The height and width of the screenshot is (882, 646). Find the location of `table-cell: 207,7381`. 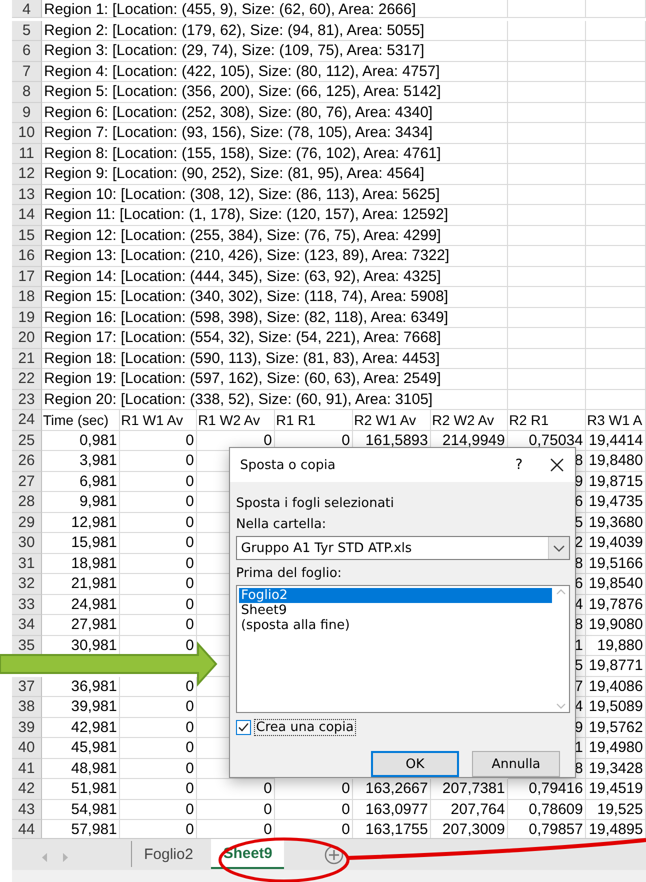

table-cell: 207,7381 is located at coordinates (469, 789).